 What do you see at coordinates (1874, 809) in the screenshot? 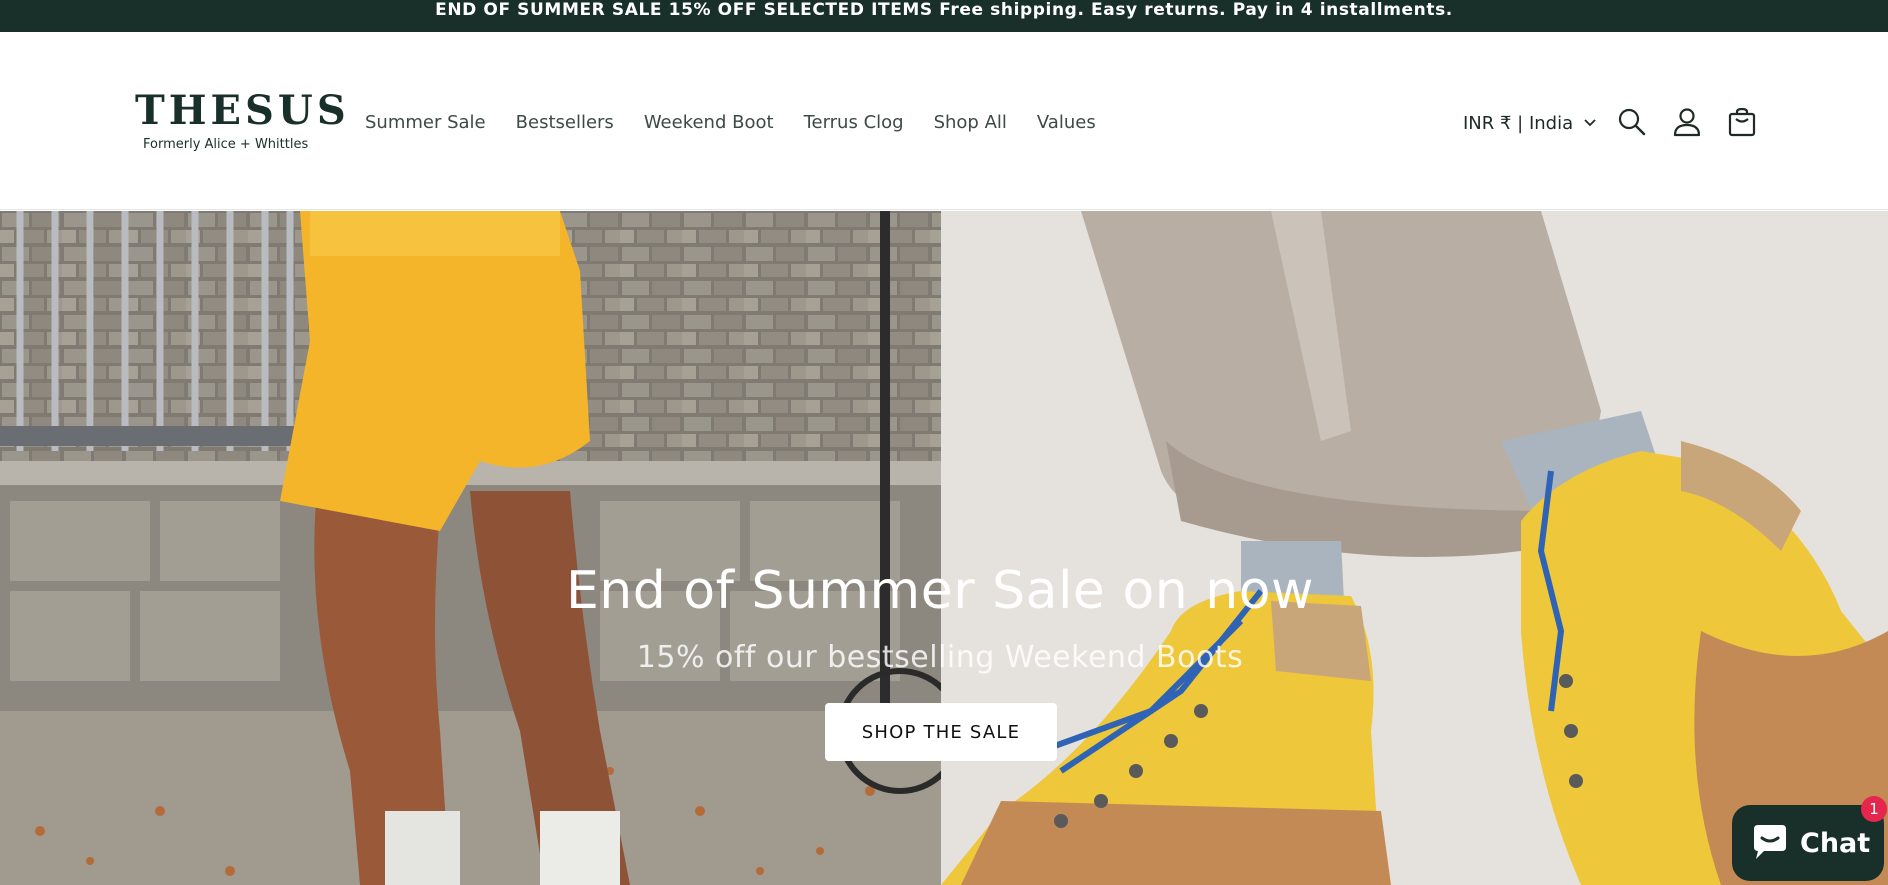
I see `chat-notification-badge: 1` at bounding box center [1874, 809].